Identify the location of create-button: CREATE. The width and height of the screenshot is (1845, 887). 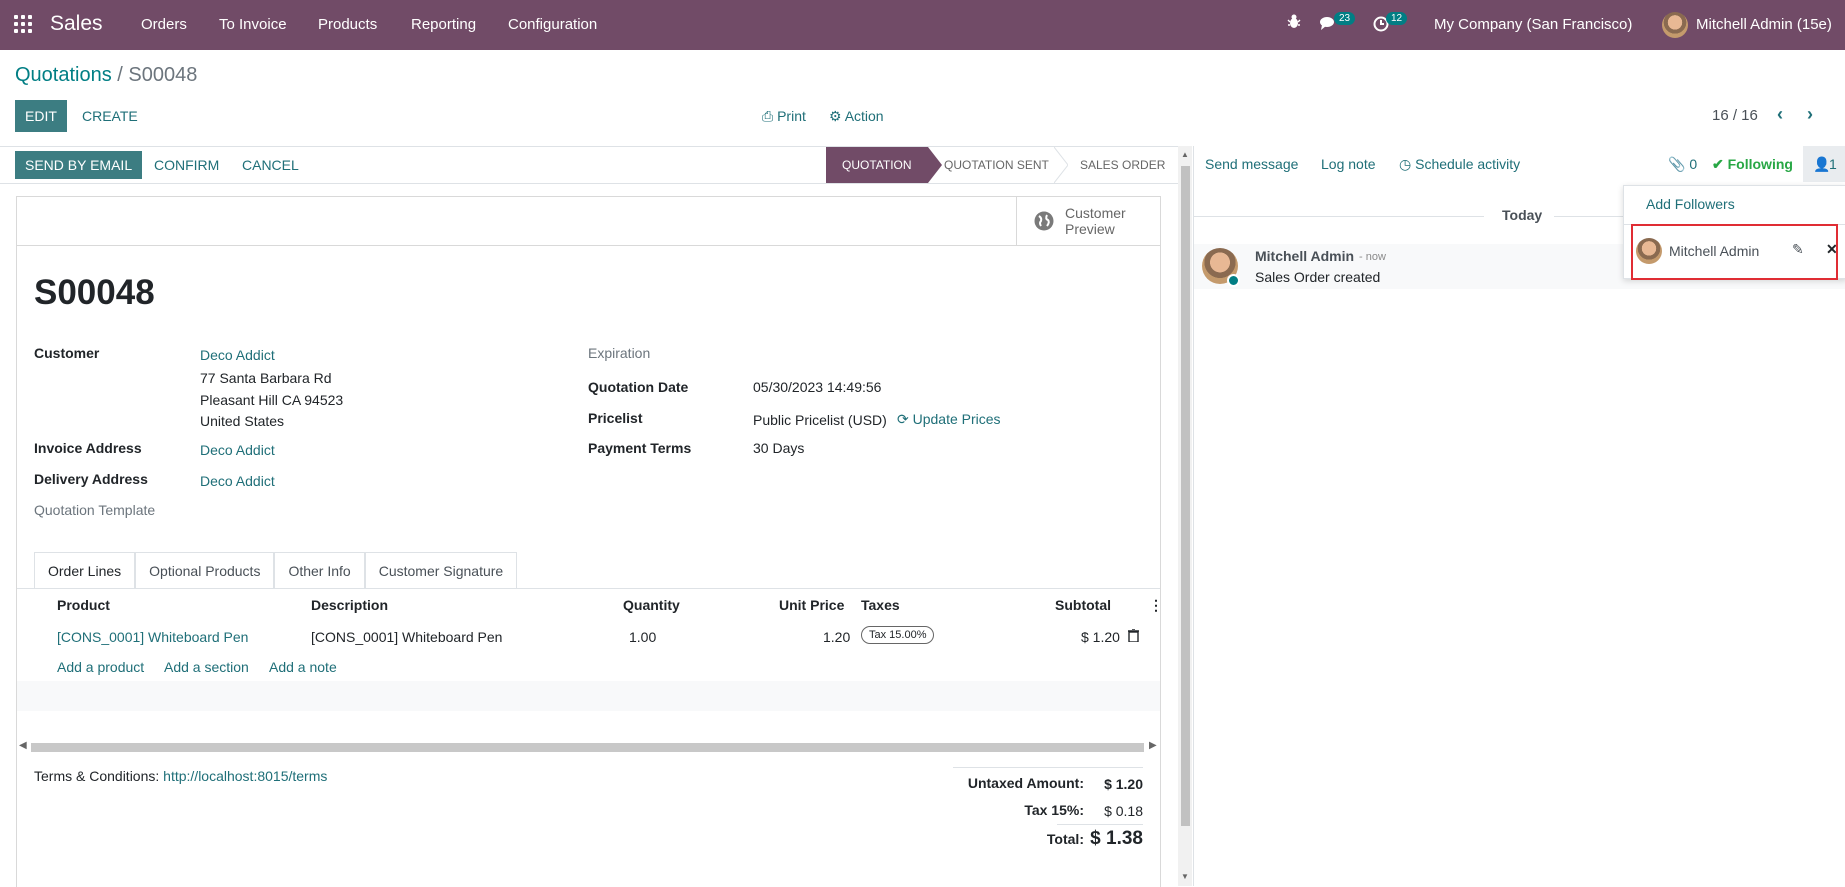
(110, 116).